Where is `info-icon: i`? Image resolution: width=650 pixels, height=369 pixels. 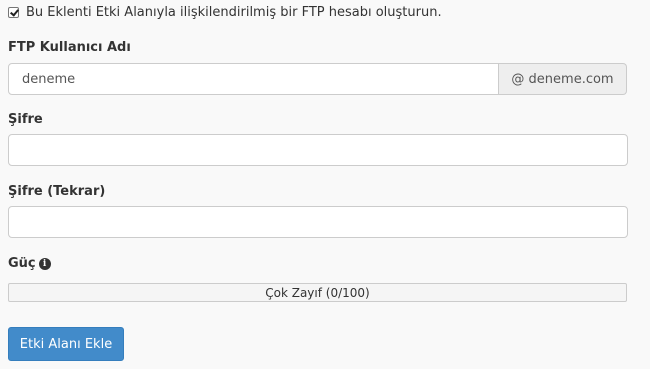
info-icon: i is located at coordinates (44, 264).